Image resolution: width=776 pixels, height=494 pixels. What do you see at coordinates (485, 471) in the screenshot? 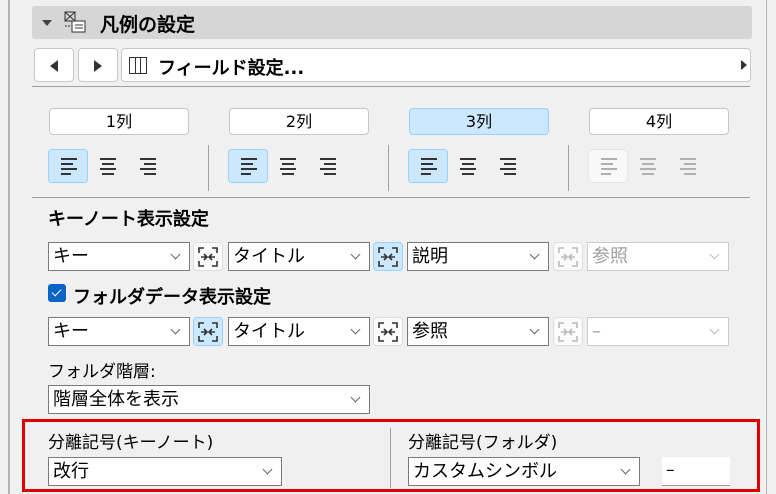
I see `select-value: カスタムシンボル` at bounding box center [485, 471].